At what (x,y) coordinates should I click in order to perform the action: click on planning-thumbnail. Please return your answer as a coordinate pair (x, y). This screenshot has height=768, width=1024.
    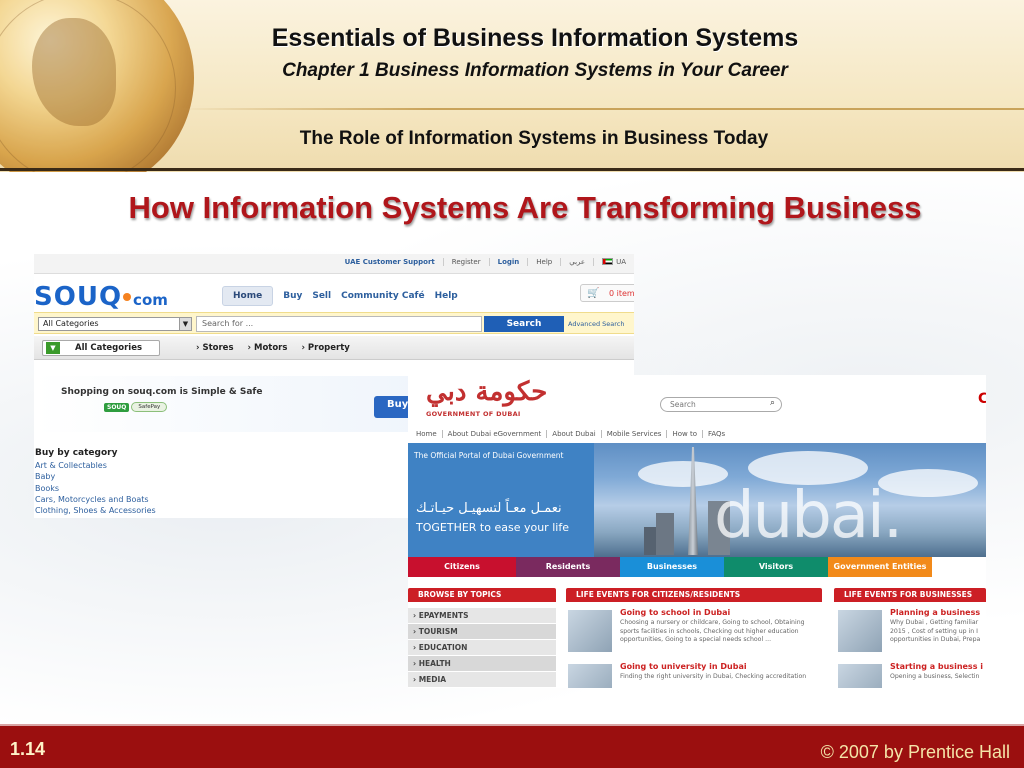
    Looking at the image, I should click on (860, 631).